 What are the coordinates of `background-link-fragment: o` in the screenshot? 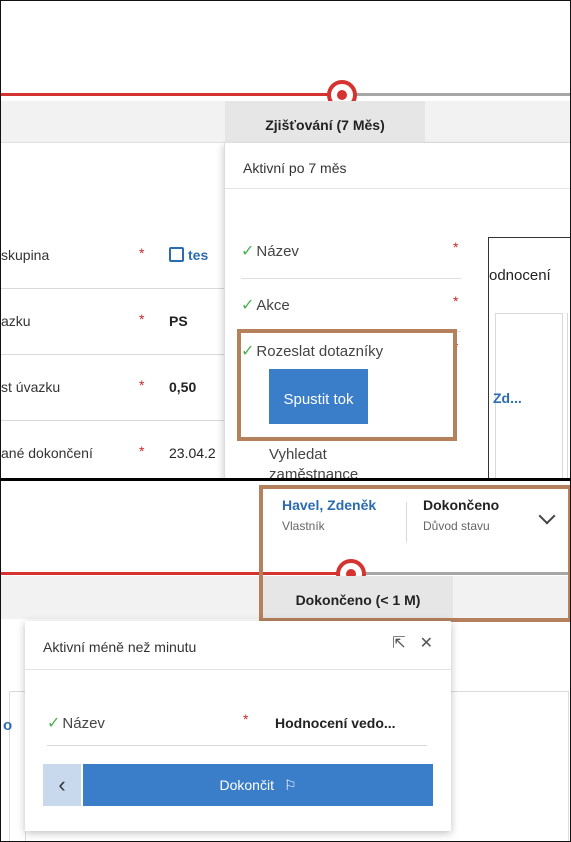 It's located at (8, 725).